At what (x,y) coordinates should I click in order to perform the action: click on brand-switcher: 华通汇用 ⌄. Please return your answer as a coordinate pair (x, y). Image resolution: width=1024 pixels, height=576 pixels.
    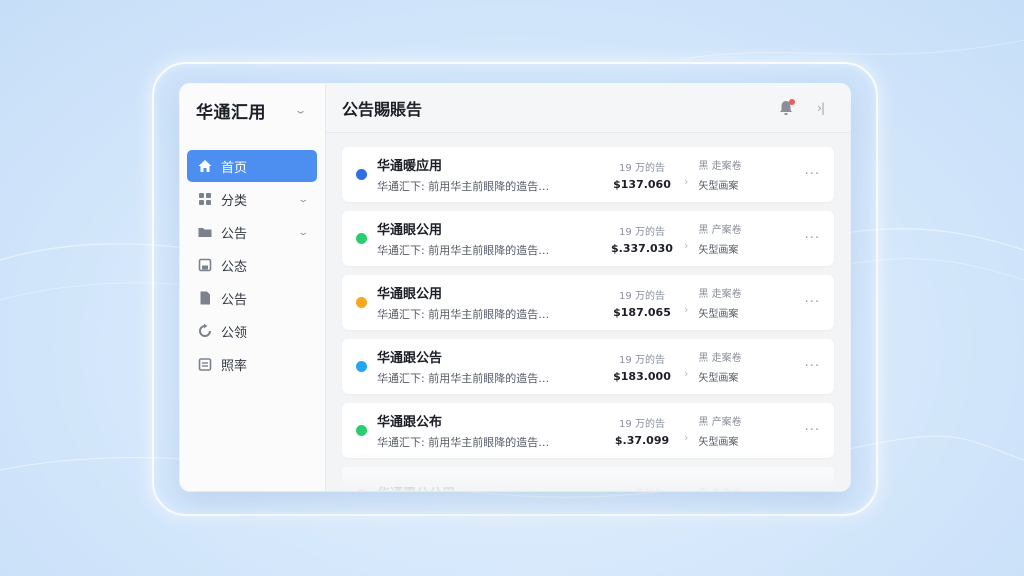
    Looking at the image, I should click on (252, 110).